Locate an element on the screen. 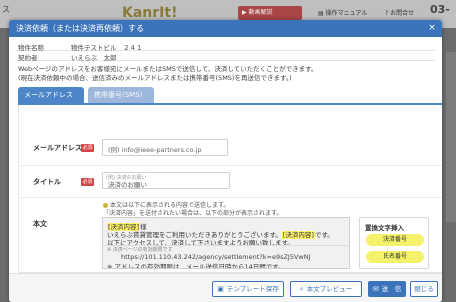  info-row-contractor: 契約者 いえらぶ 太郎 is located at coordinates (225, 56).